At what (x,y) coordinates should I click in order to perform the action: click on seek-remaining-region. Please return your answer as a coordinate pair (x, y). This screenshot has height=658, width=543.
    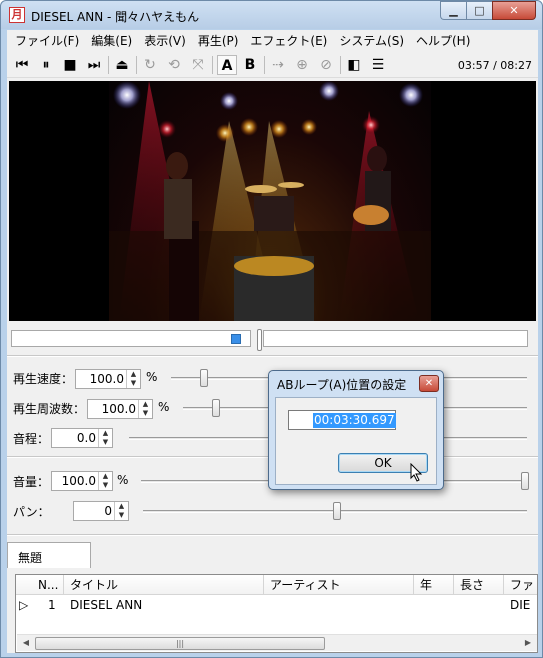
    Looking at the image, I should click on (395, 338).